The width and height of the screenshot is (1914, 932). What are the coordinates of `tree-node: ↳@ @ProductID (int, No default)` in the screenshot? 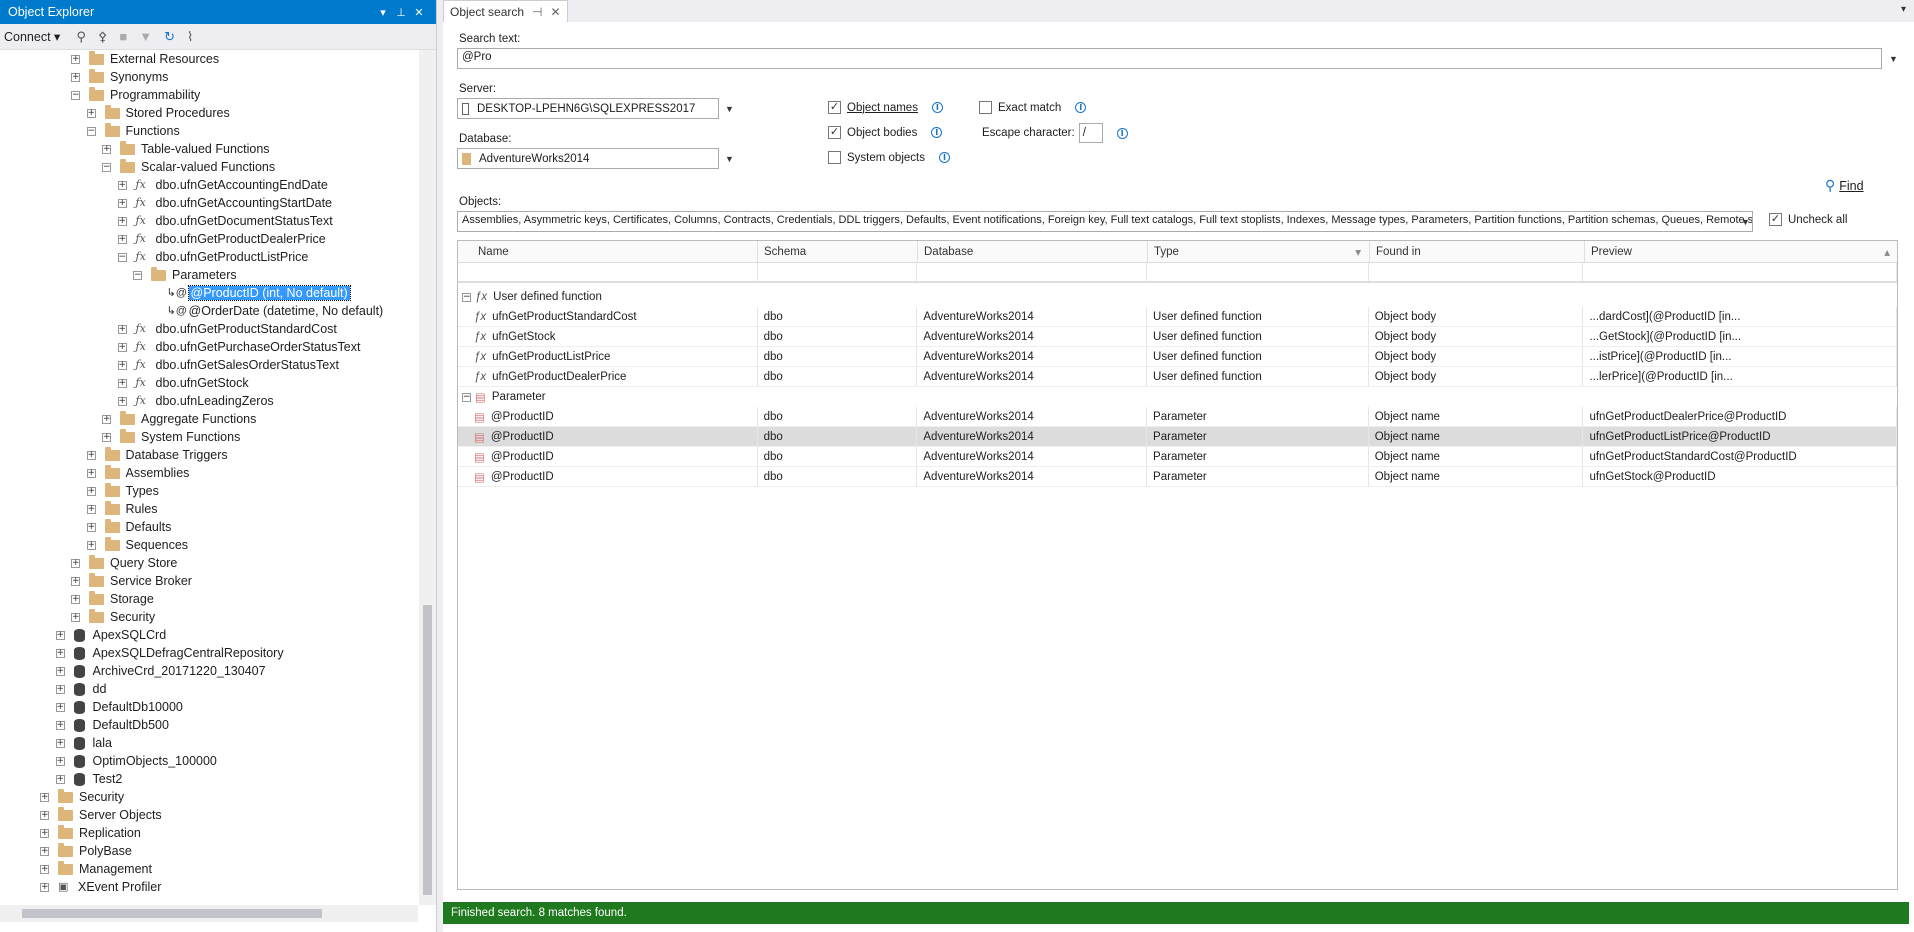 It's located at (250, 293).